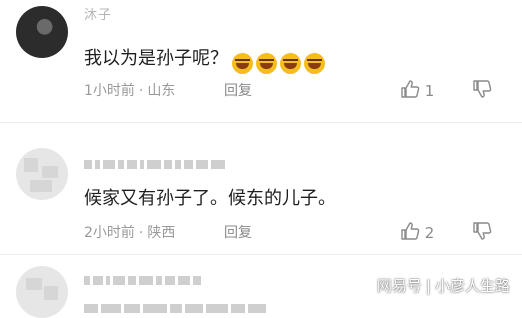  I want to click on comment-time: 1小时前, so click(109, 91).